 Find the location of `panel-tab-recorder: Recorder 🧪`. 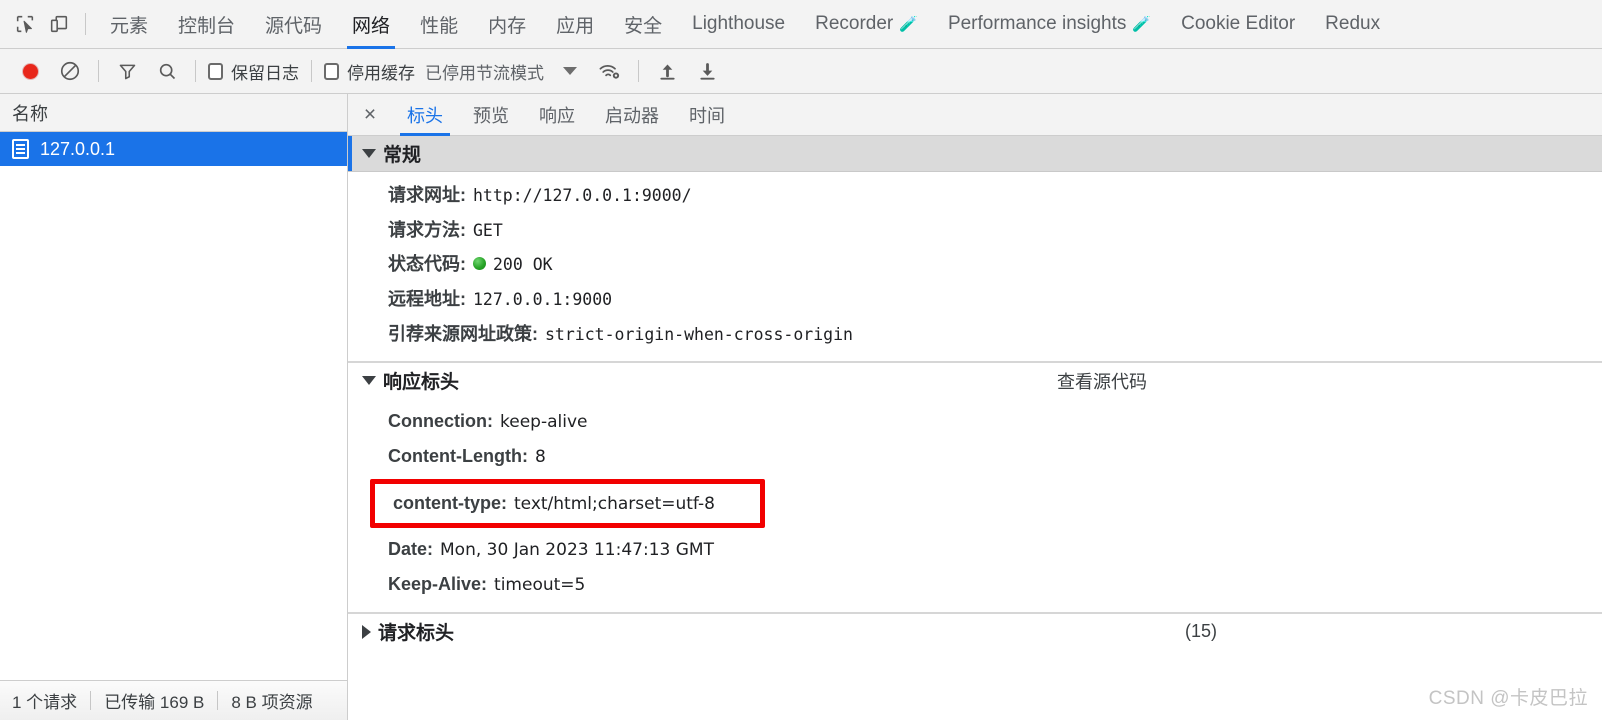

panel-tab-recorder: Recorder 🧪 is located at coordinates (866, 24).